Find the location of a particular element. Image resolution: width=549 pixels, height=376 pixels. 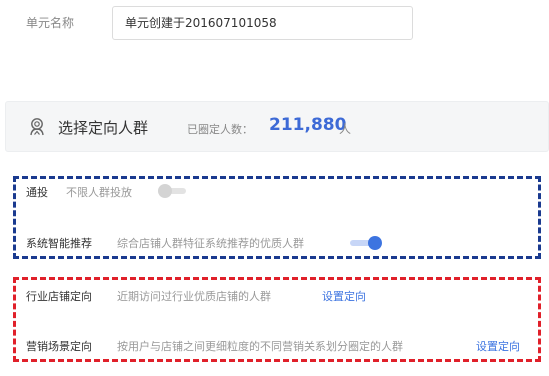

section-title: 选择定向人群 is located at coordinates (103, 128).